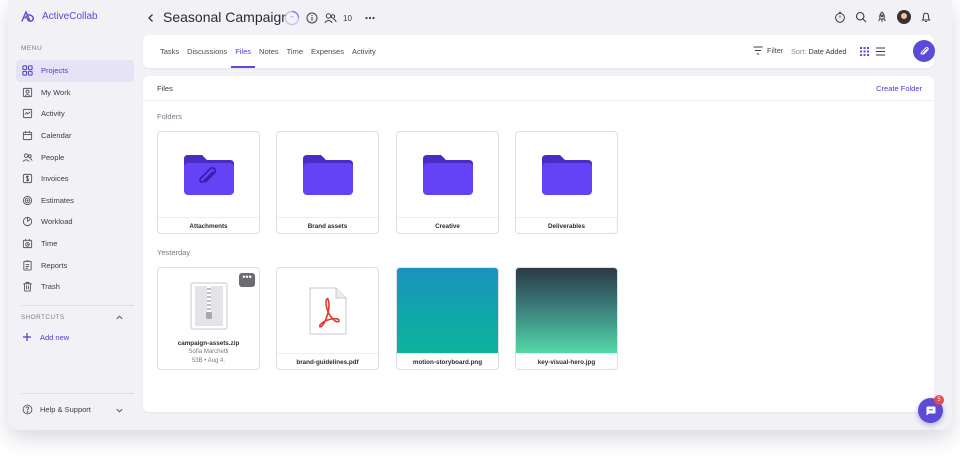 Image resolution: width=960 pixels, height=466 pixels. I want to click on project-header-actions: 10, so click(330, 18).